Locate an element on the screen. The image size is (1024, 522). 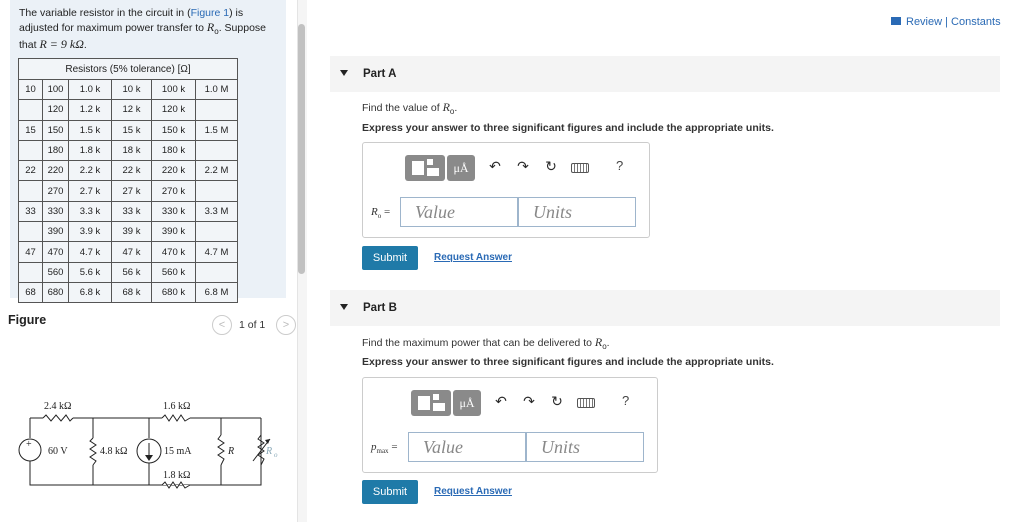
table-row: 120 1.2 k 12 k 120 k is located at coordinates (128, 110).